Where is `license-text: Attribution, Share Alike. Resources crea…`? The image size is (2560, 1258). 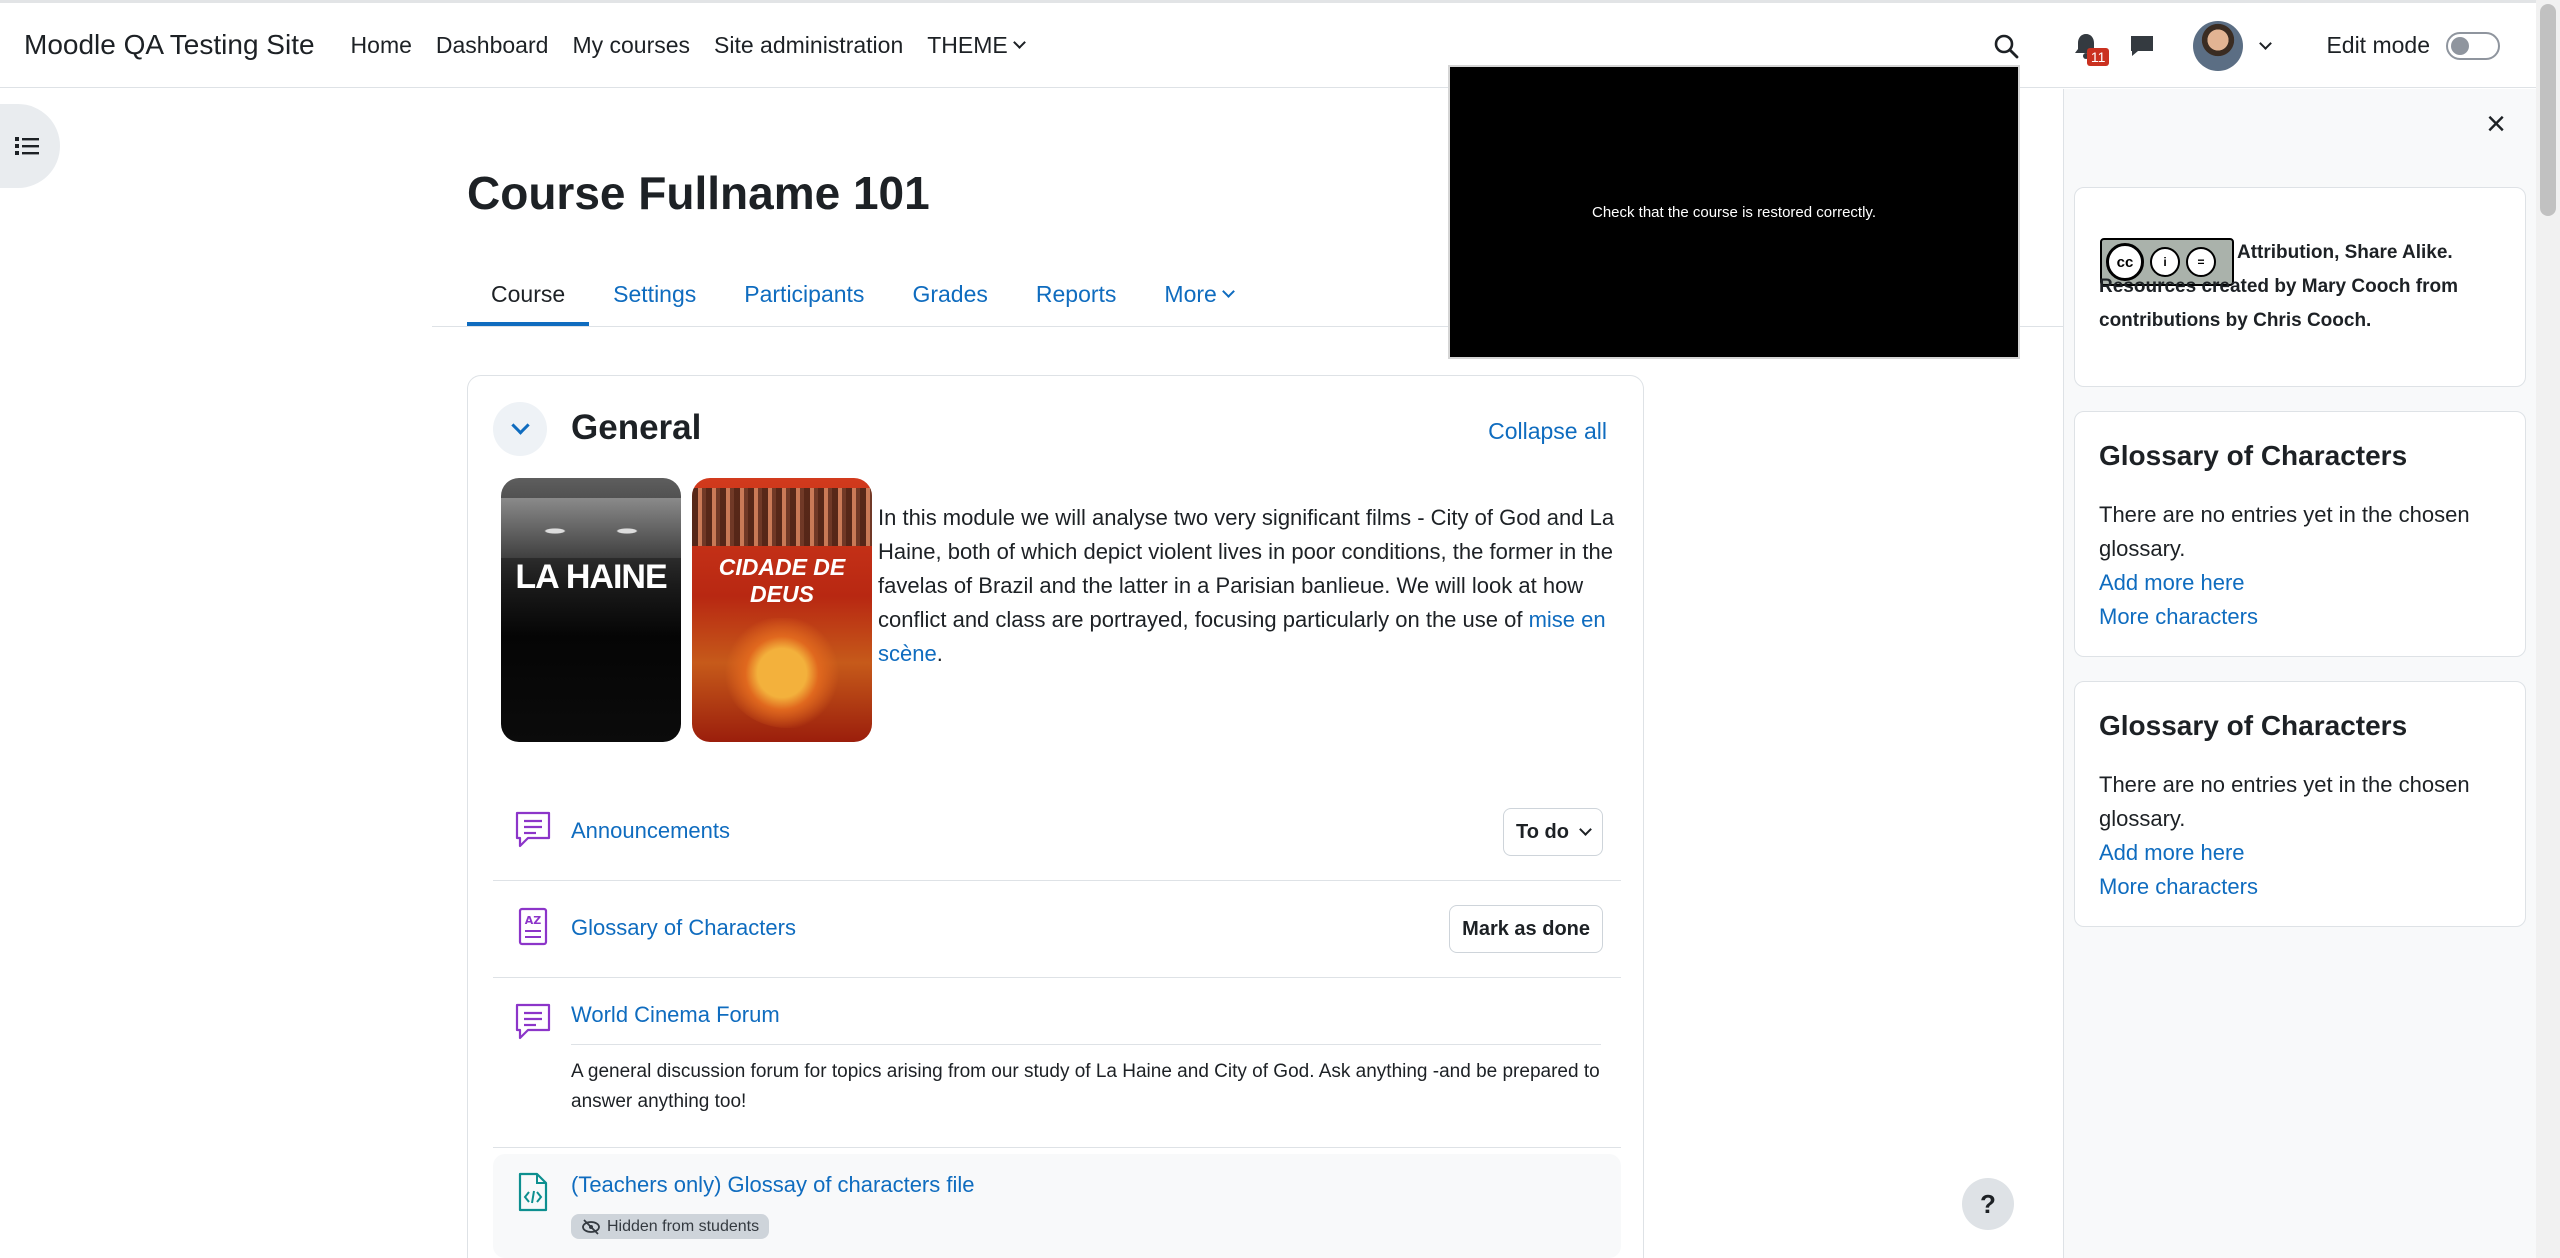
license-text: Attribution, Share Alike. Resources crea… is located at coordinates (2279, 286).